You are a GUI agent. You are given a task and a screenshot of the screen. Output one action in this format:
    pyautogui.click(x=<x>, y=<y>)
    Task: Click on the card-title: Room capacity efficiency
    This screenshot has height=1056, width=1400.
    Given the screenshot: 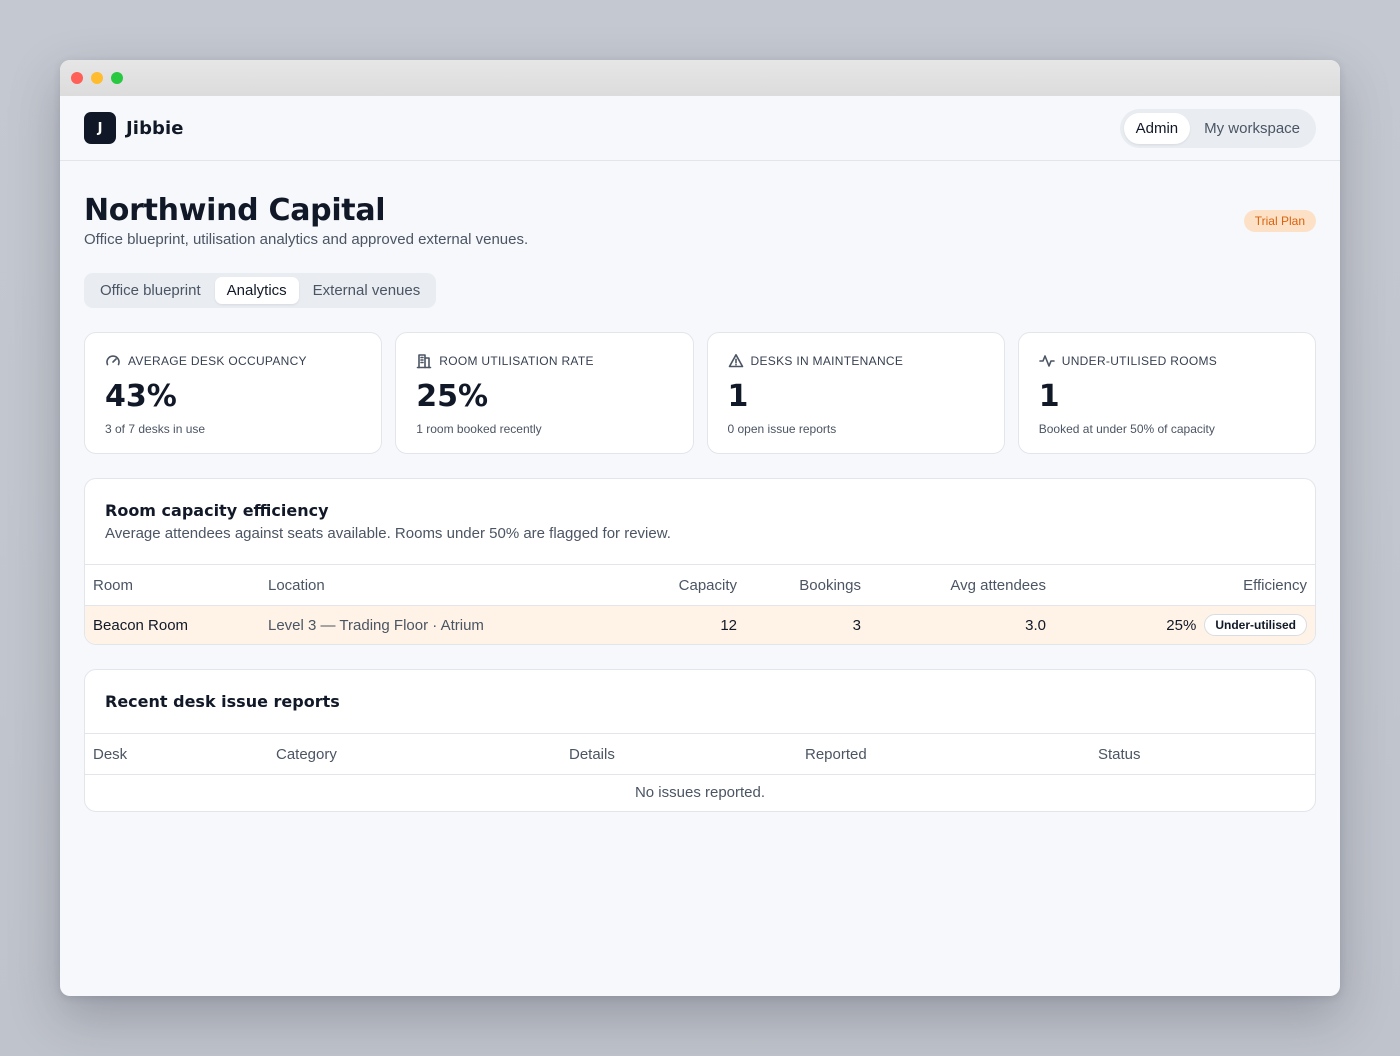 What is the action you would take?
    pyautogui.click(x=217, y=510)
    